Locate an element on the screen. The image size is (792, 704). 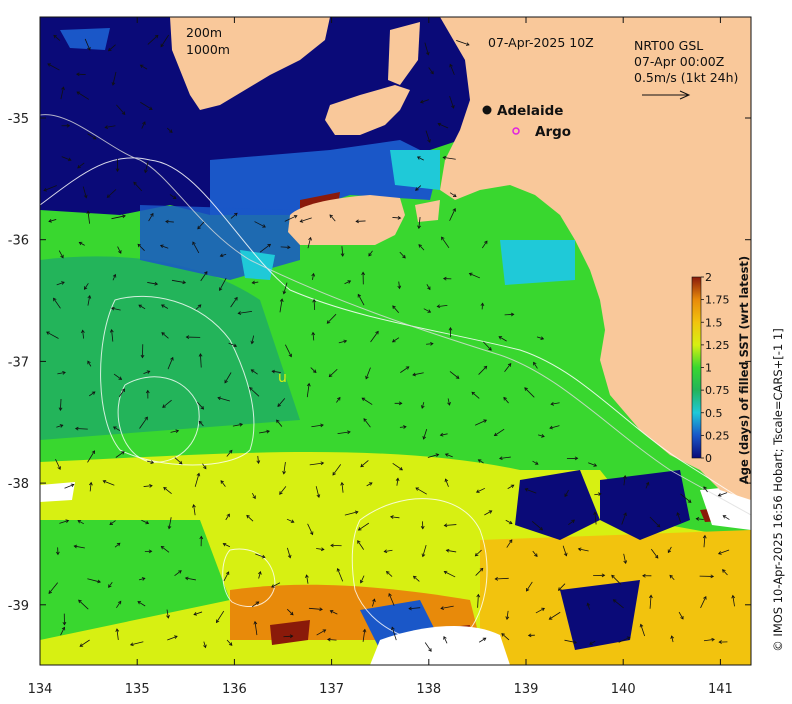
no-data-west is located at coordinates (57, 492).